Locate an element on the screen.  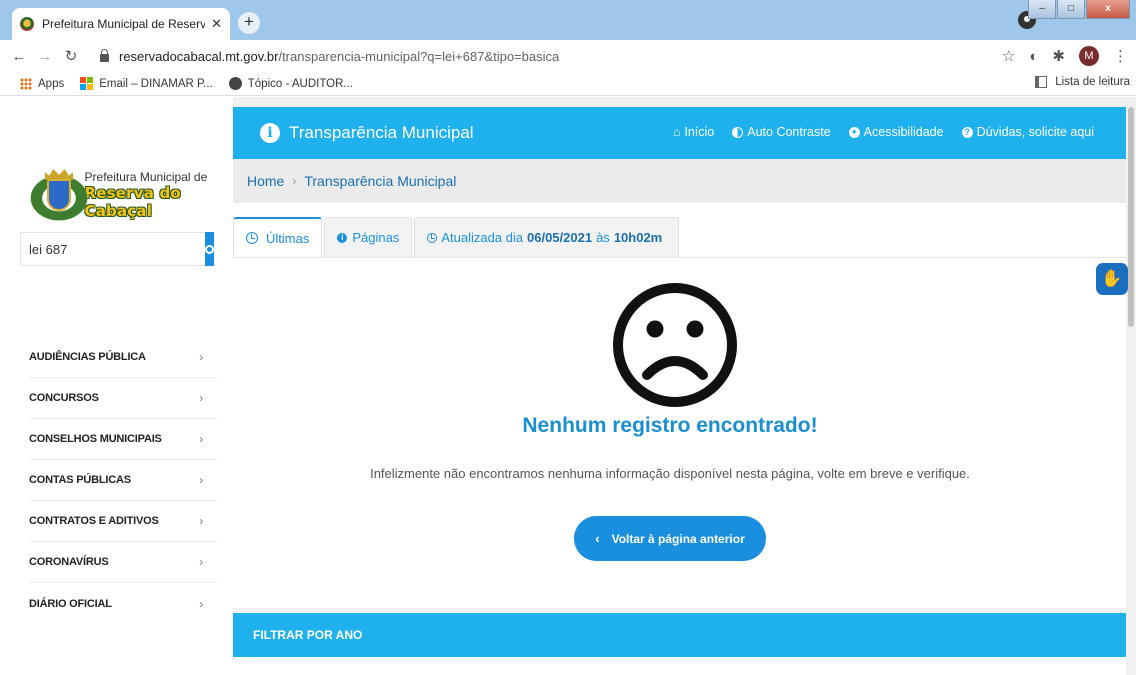
search-input is located at coordinates (112, 249).